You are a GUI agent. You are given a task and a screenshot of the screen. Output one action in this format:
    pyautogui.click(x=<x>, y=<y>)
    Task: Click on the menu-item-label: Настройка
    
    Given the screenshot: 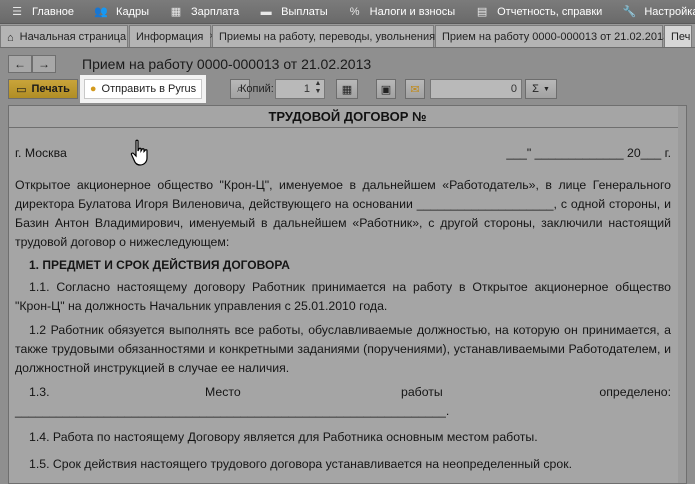 What is the action you would take?
    pyautogui.click(x=669, y=11)
    